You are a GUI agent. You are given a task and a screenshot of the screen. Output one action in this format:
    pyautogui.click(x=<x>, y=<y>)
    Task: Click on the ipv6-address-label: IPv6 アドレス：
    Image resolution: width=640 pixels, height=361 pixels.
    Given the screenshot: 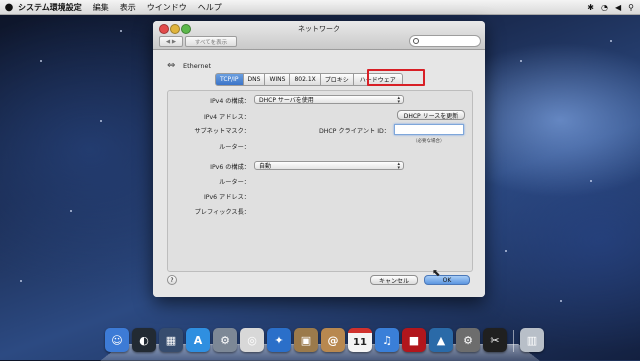 What is the action you would take?
    pyautogui.click(x=226, y=197)
    